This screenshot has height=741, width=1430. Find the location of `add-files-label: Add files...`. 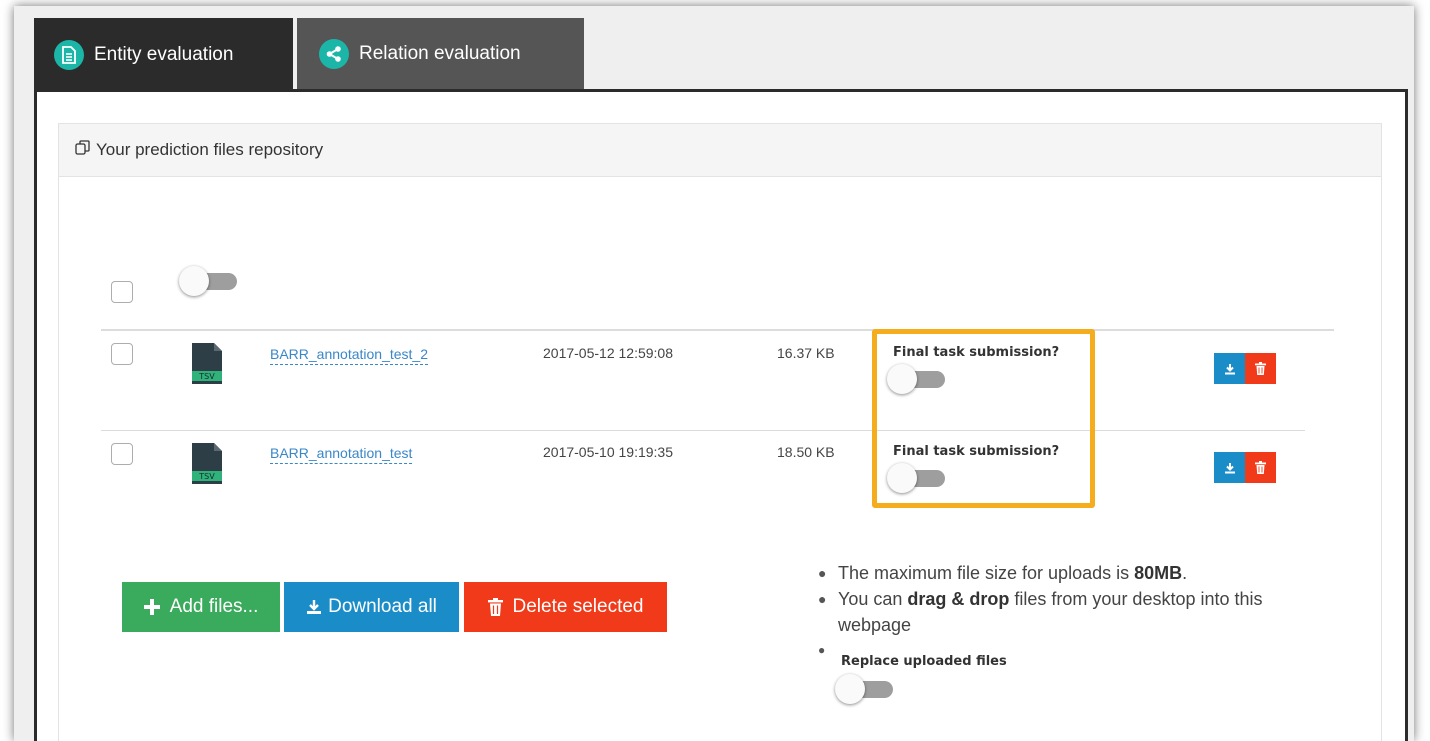

add-files-label: Add files... is located at coordinates (214, 606).